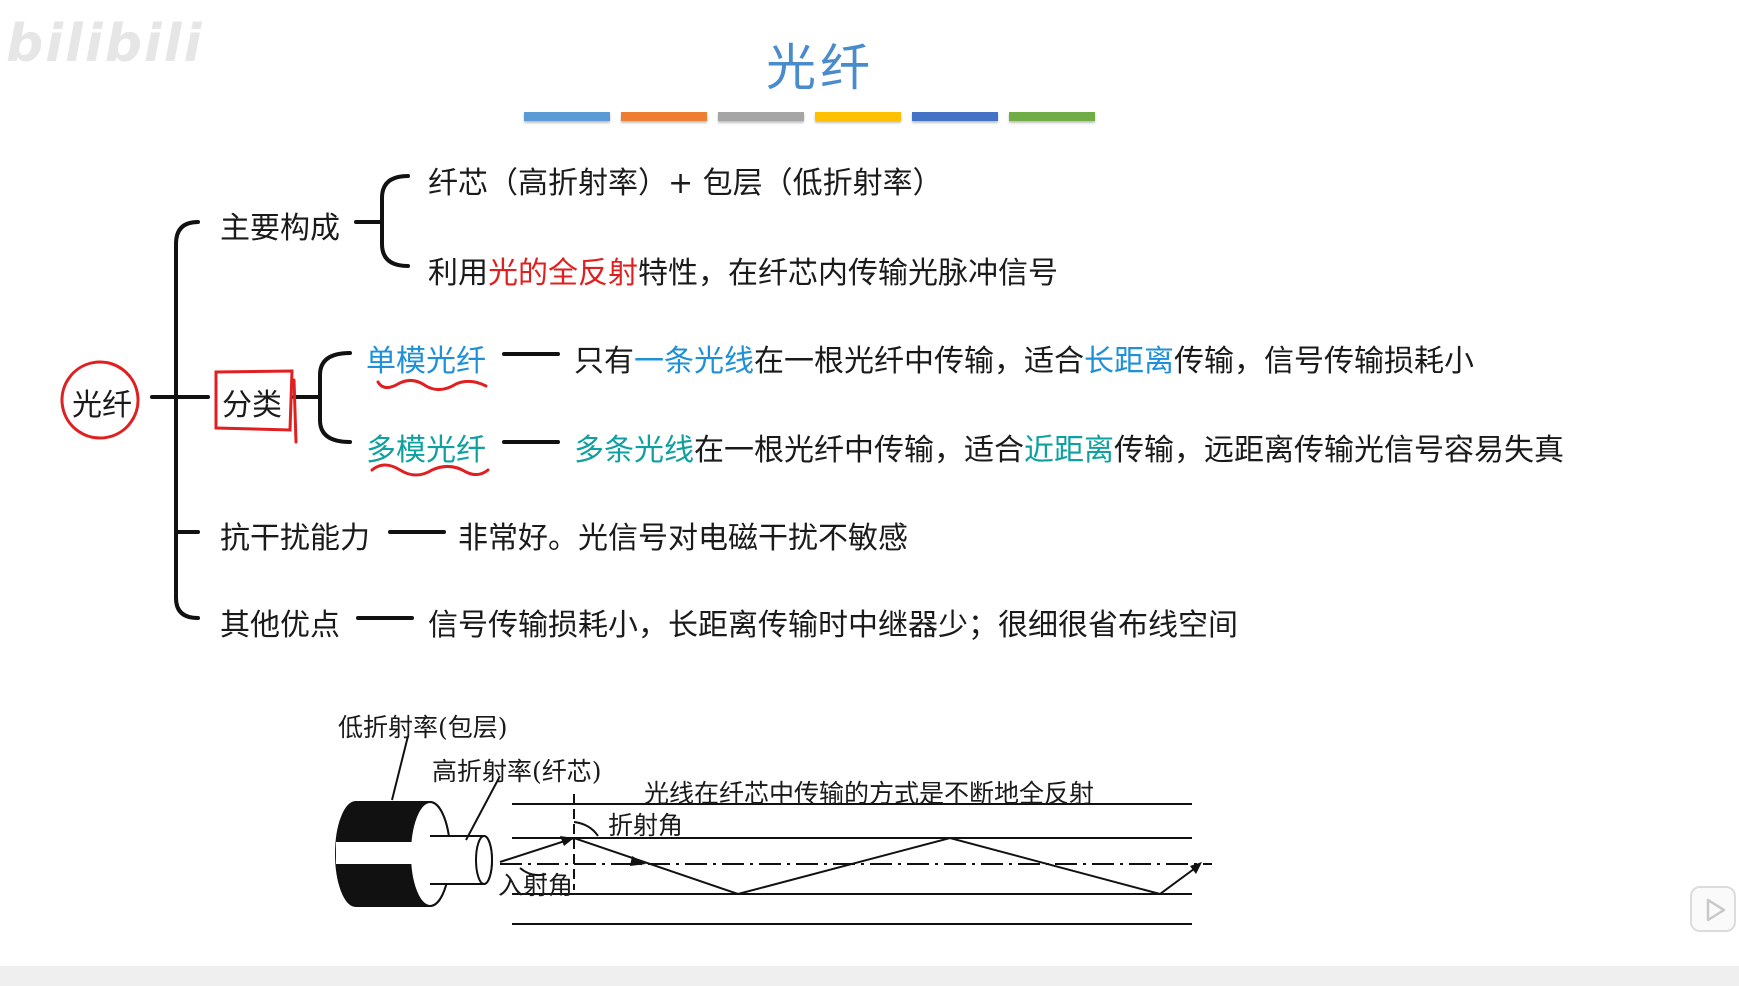  Describe the element at coordinates (423, 727) in the screenshot. I see `cladding-label: 低折射率(包层)` at that location.